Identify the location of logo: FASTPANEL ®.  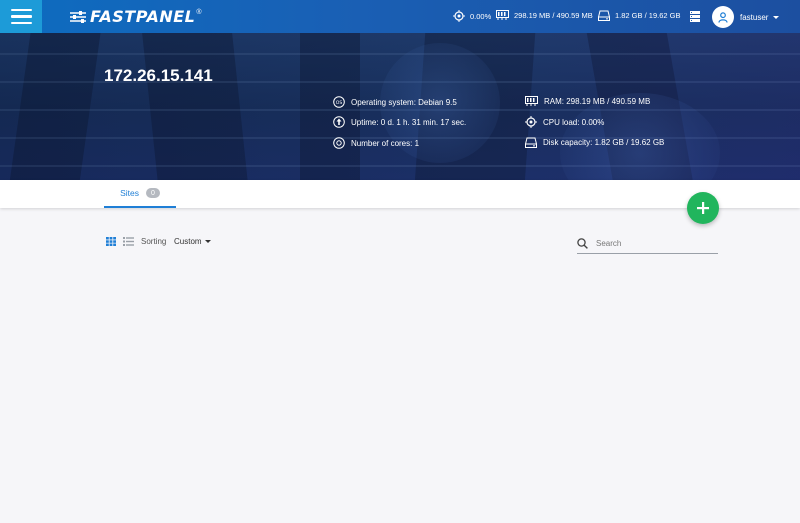
(135, 16).